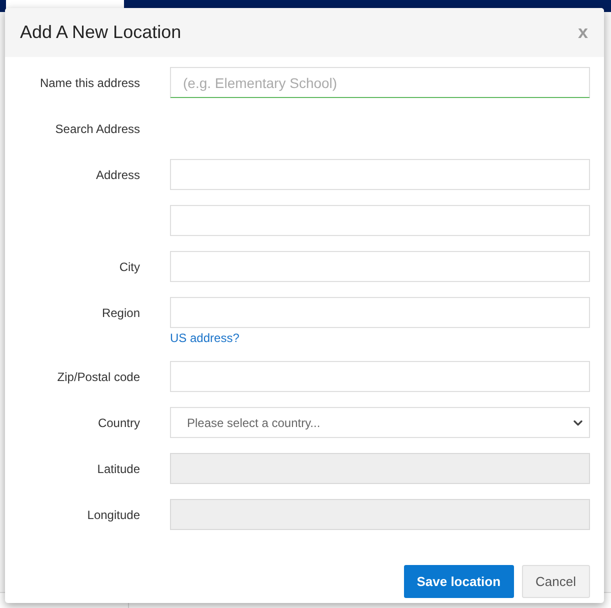  I want to click on field-label: Longitude, so click(113, 515).